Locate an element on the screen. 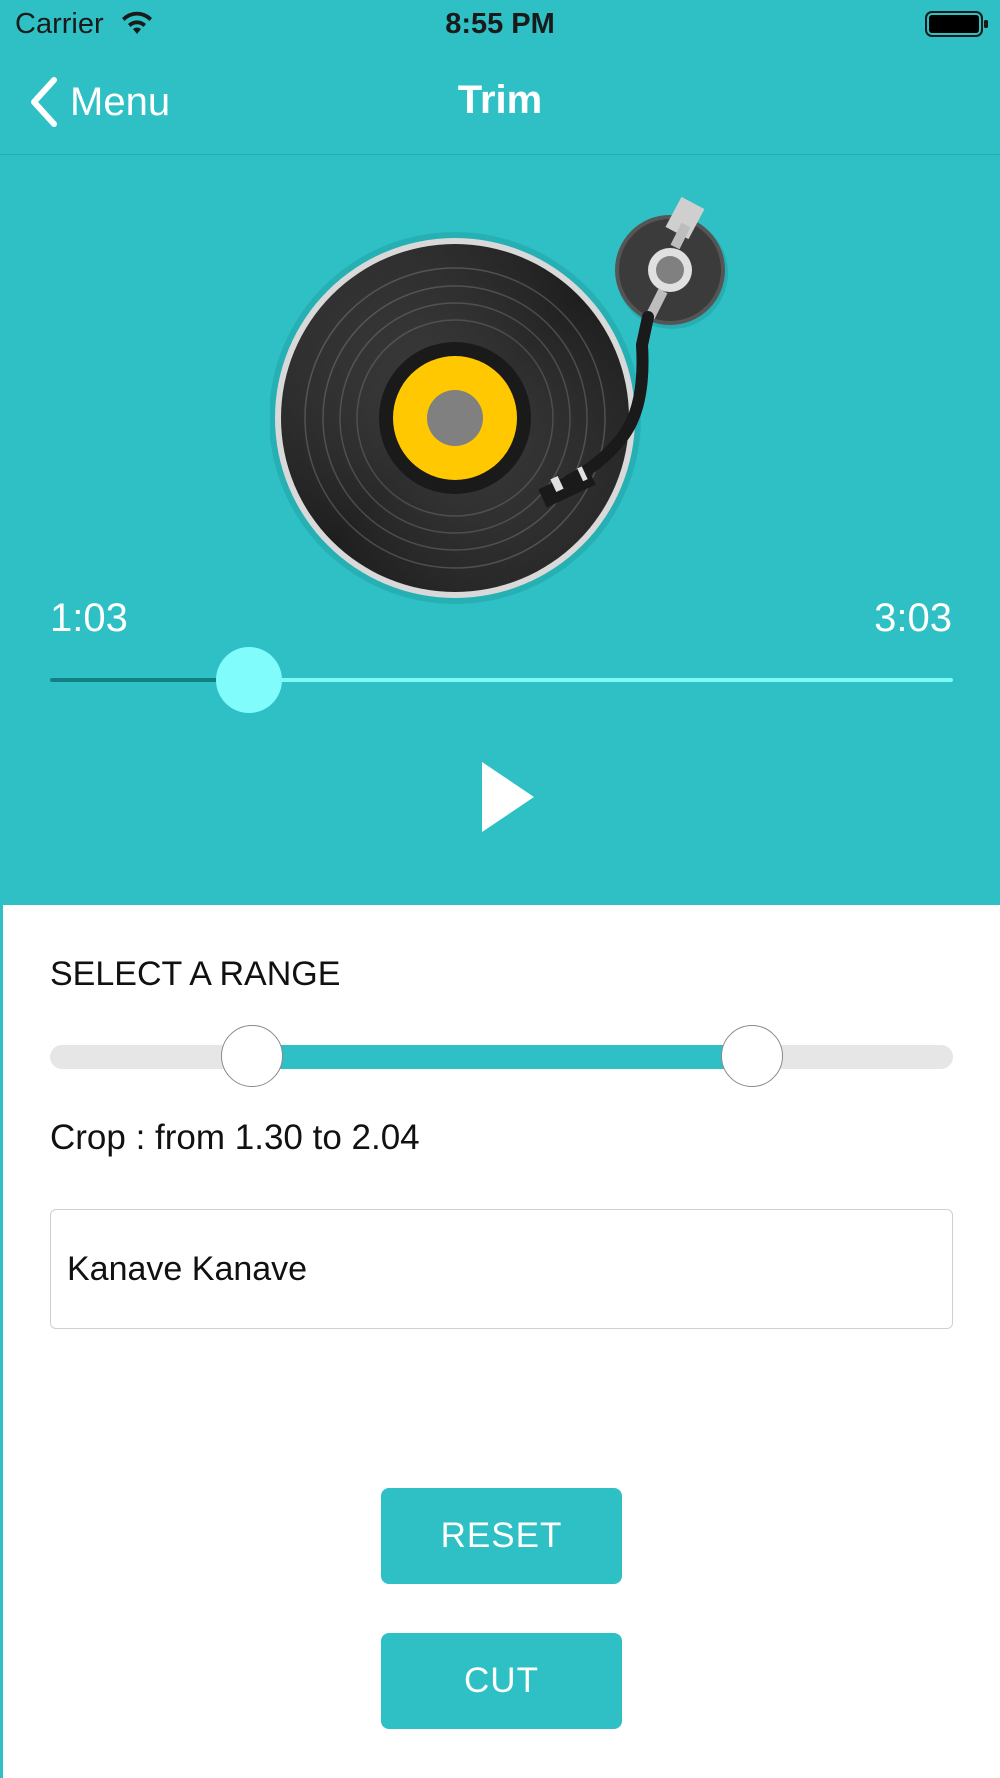  play-button is located at coordinates (508, 797).